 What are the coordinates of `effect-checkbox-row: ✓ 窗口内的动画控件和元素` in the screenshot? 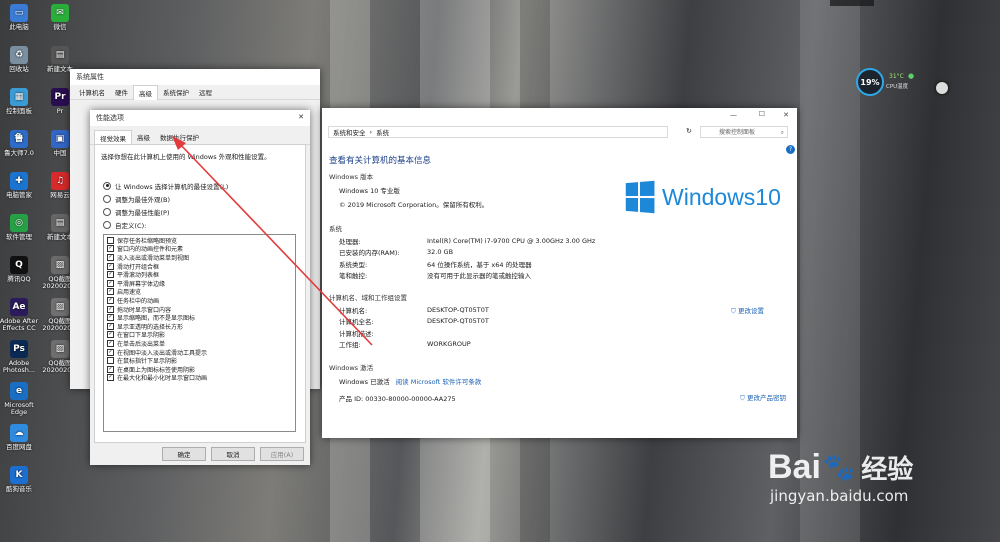 It's located at (199, 249).